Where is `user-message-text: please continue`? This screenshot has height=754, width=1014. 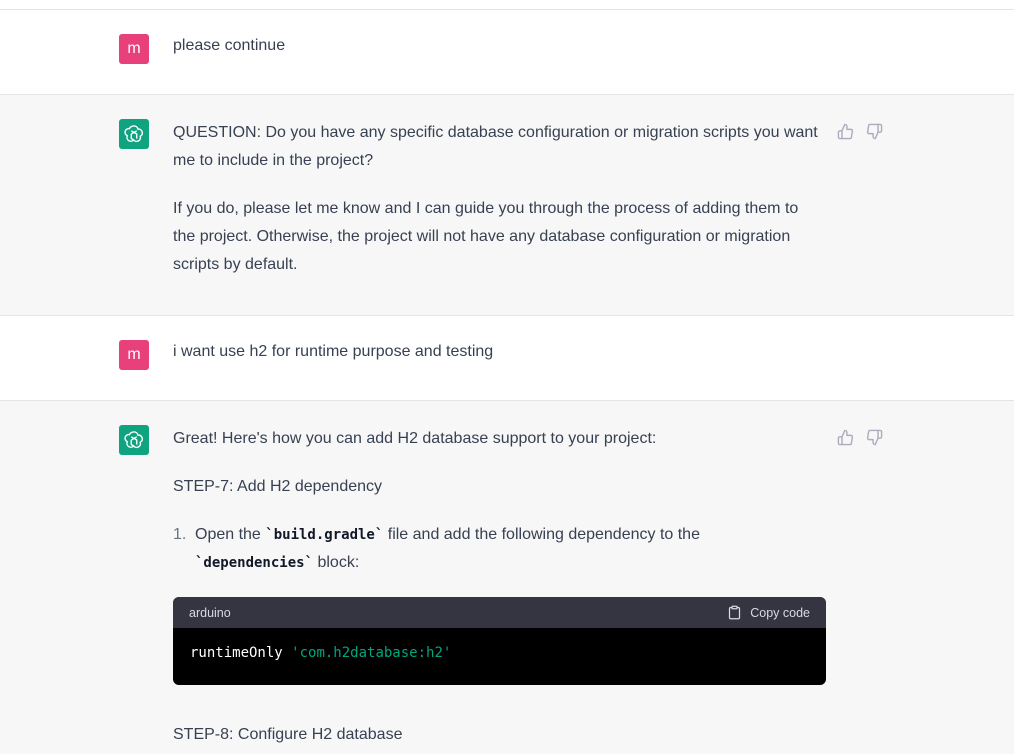
user-message-text: please continue is located at coordinates (229, 45).